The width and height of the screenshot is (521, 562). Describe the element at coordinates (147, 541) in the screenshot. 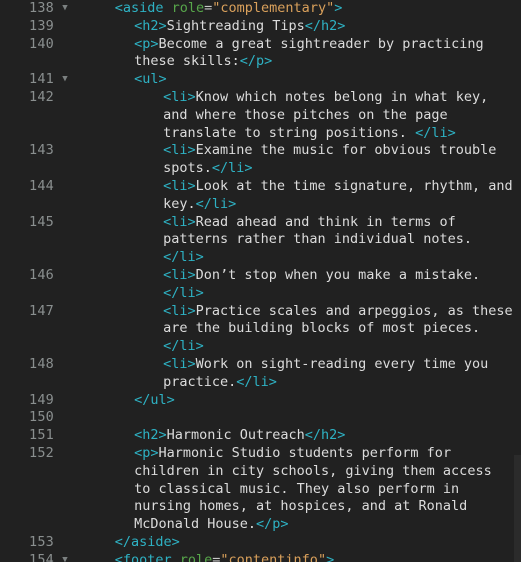

I see `code-token-tag: </aside>` at that location.